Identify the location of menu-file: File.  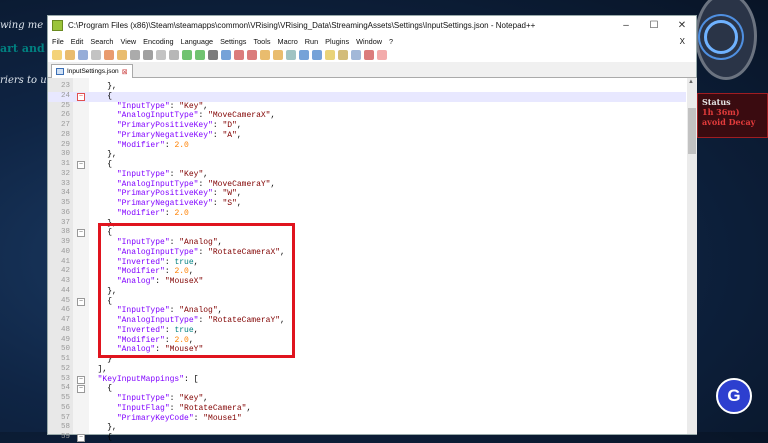
(58, 41).